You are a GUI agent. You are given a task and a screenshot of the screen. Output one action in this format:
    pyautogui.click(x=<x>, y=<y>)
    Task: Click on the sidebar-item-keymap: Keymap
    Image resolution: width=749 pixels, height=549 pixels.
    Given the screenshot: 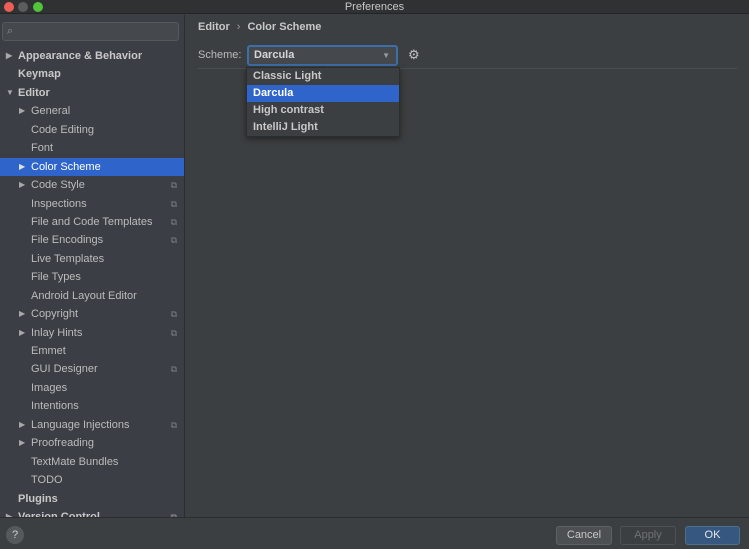 What is the action you would take?
    pyautogui.click(x=92, y=74)
    